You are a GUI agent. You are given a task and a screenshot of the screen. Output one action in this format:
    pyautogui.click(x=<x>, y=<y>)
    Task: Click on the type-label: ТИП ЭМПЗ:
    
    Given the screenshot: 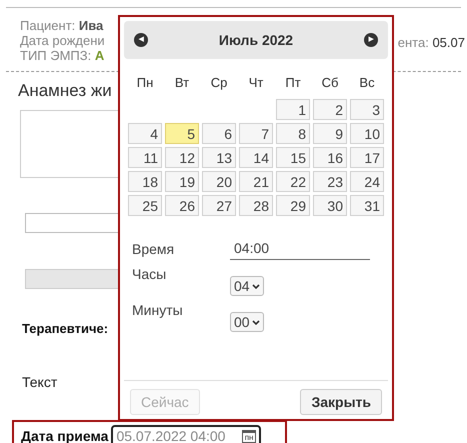 What is the action you would take?
    pyautogui.click(x=56, y=55)
    